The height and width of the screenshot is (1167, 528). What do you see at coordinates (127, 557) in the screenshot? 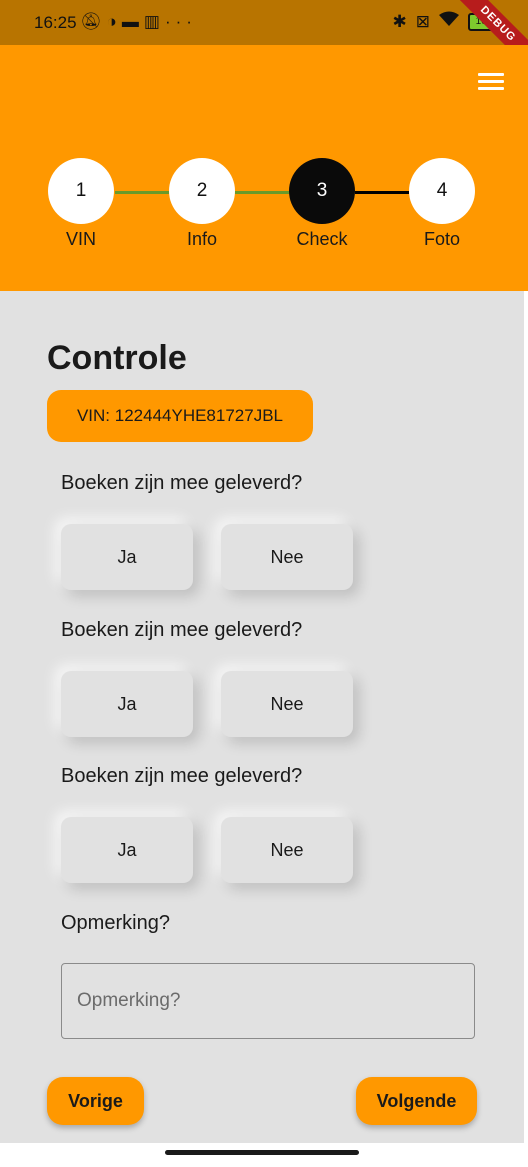
I see `yes-button-1: Ja` at bounding box center [127, 557].